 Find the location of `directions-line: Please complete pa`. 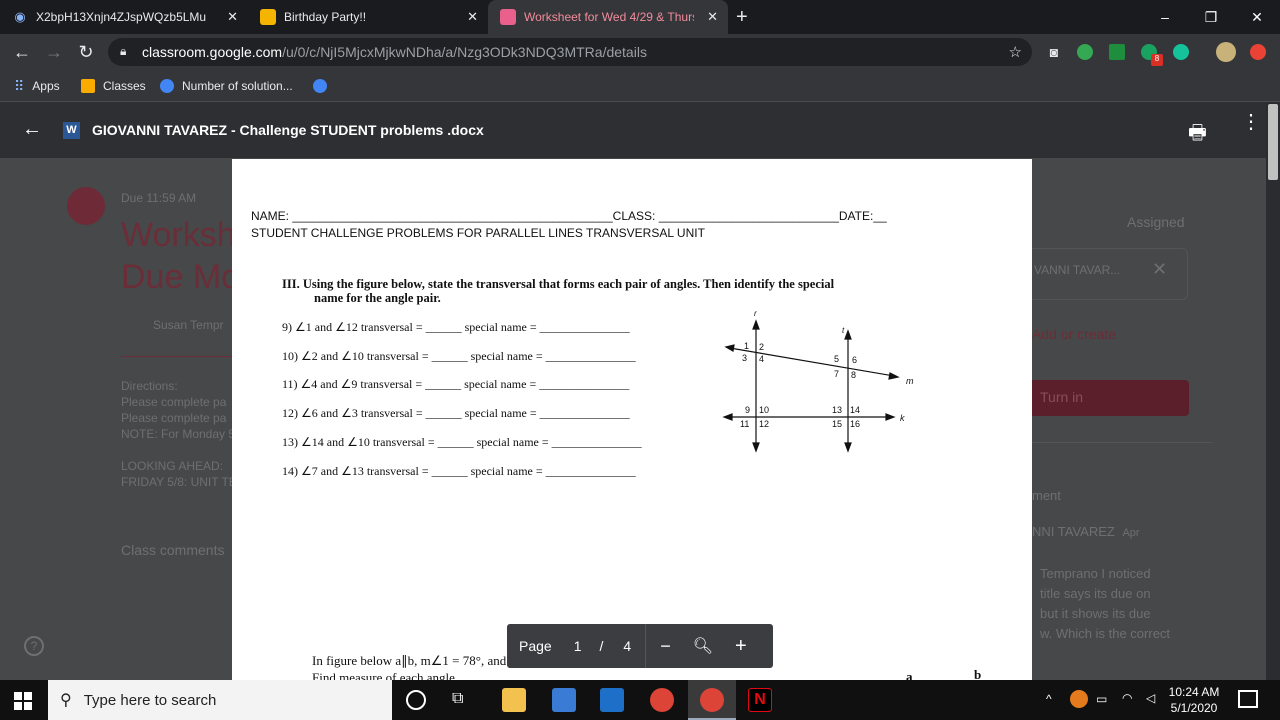

directions-line: Please complete pa is located at coordinates (174, 402).